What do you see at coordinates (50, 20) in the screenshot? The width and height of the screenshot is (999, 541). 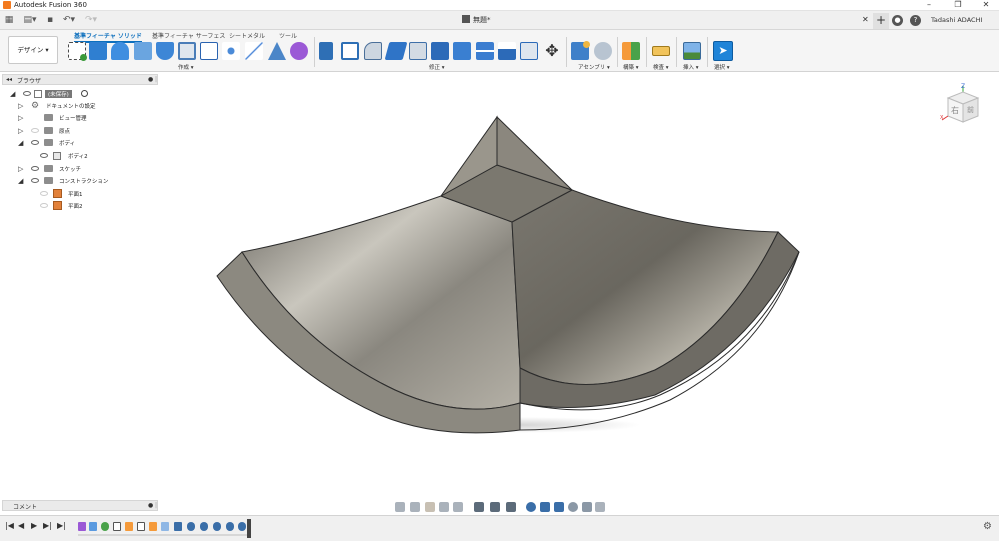 I see `save-icon: ▪` at bounding box center [50, 20].